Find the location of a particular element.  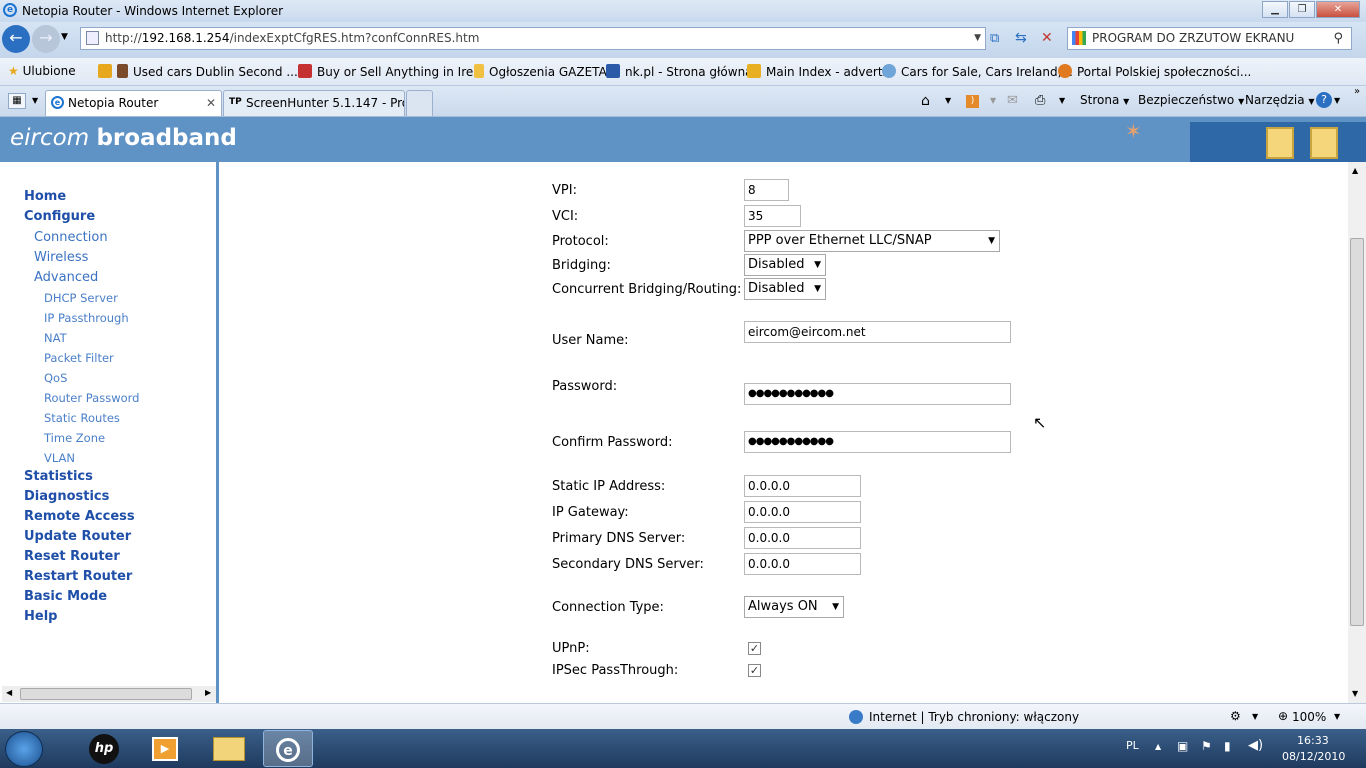

nav-home: Home is located at coordinates (45, 196).